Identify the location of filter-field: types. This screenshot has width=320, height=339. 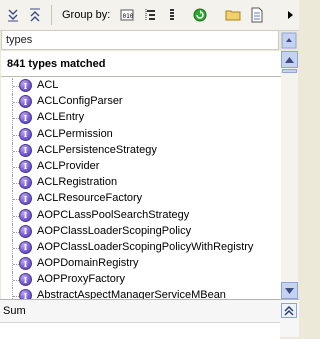
(140, 40).